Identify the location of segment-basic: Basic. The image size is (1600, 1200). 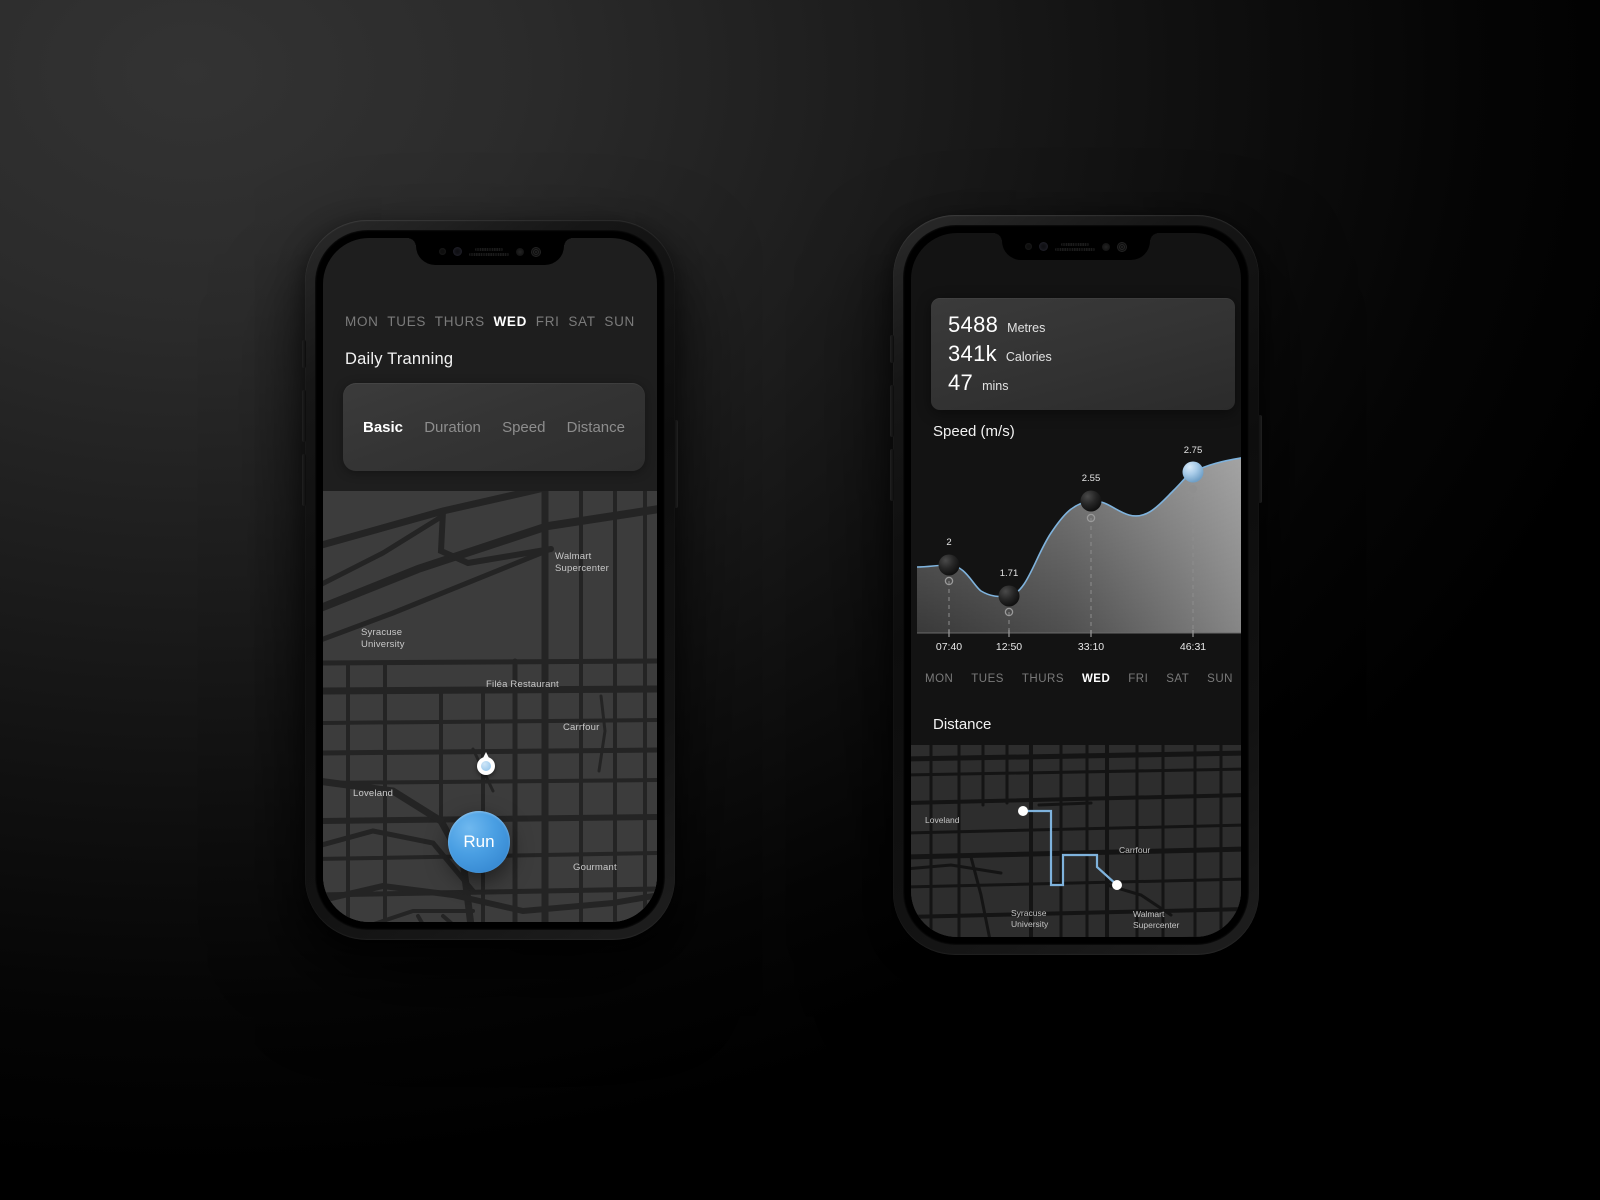
(383, 427).